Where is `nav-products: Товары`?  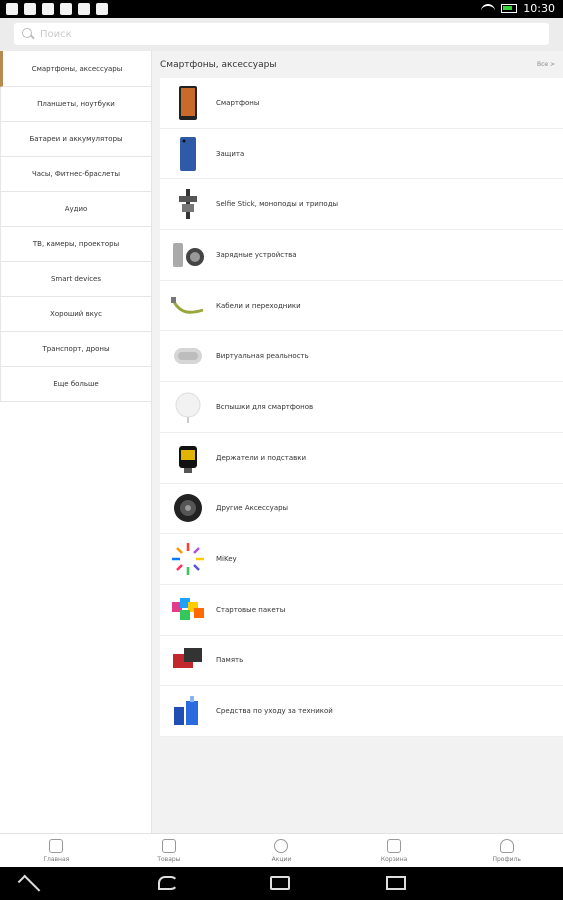 nav-products: Товары is located at coordinates (169, 850).